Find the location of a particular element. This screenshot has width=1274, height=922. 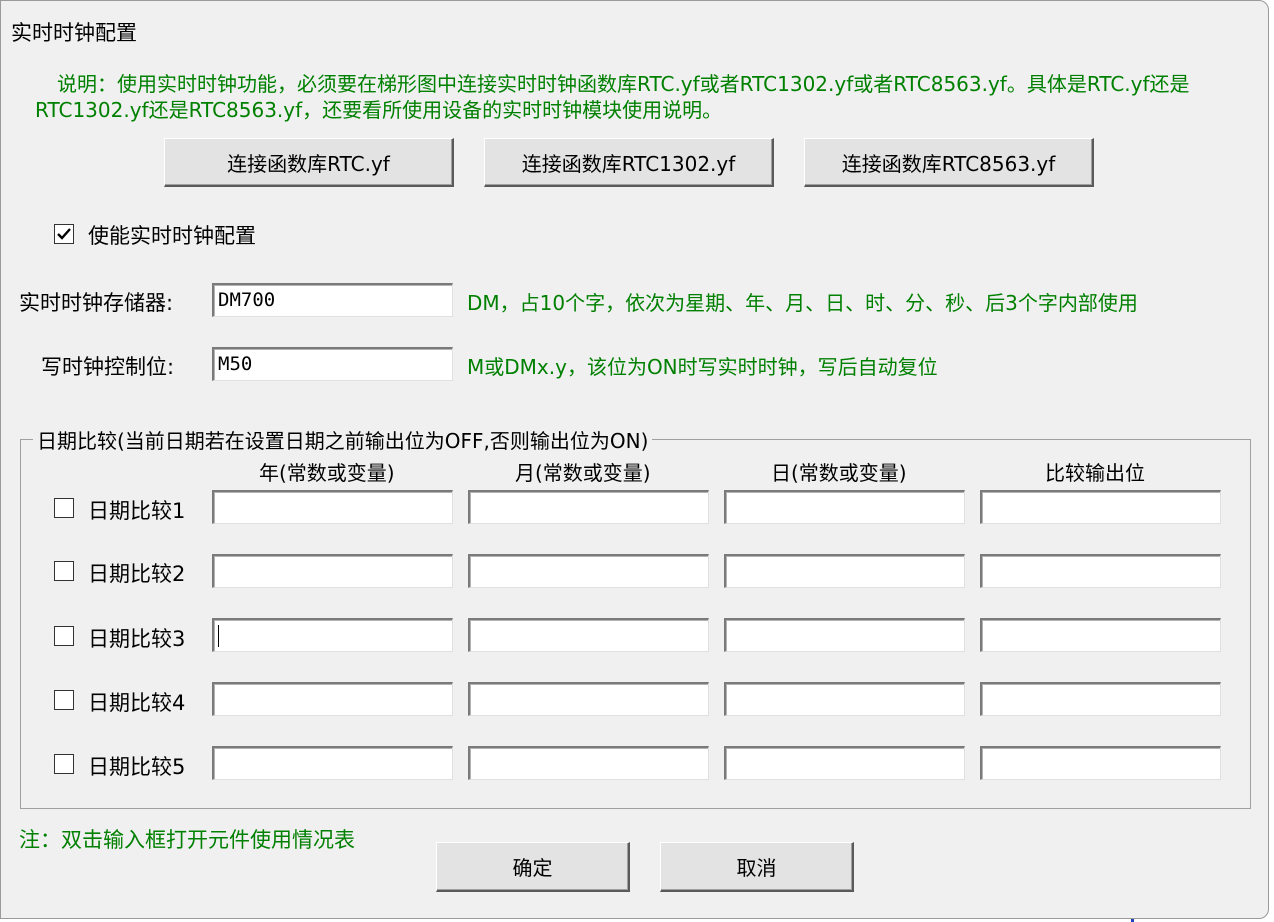

date-compare-1-checkbox is located at coordinates (64, 508).